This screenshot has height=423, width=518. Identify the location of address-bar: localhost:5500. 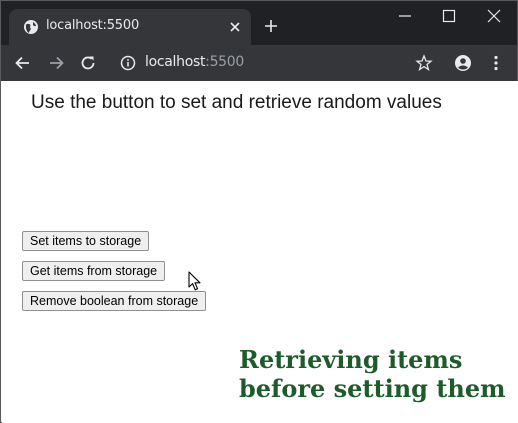
(194, 62).